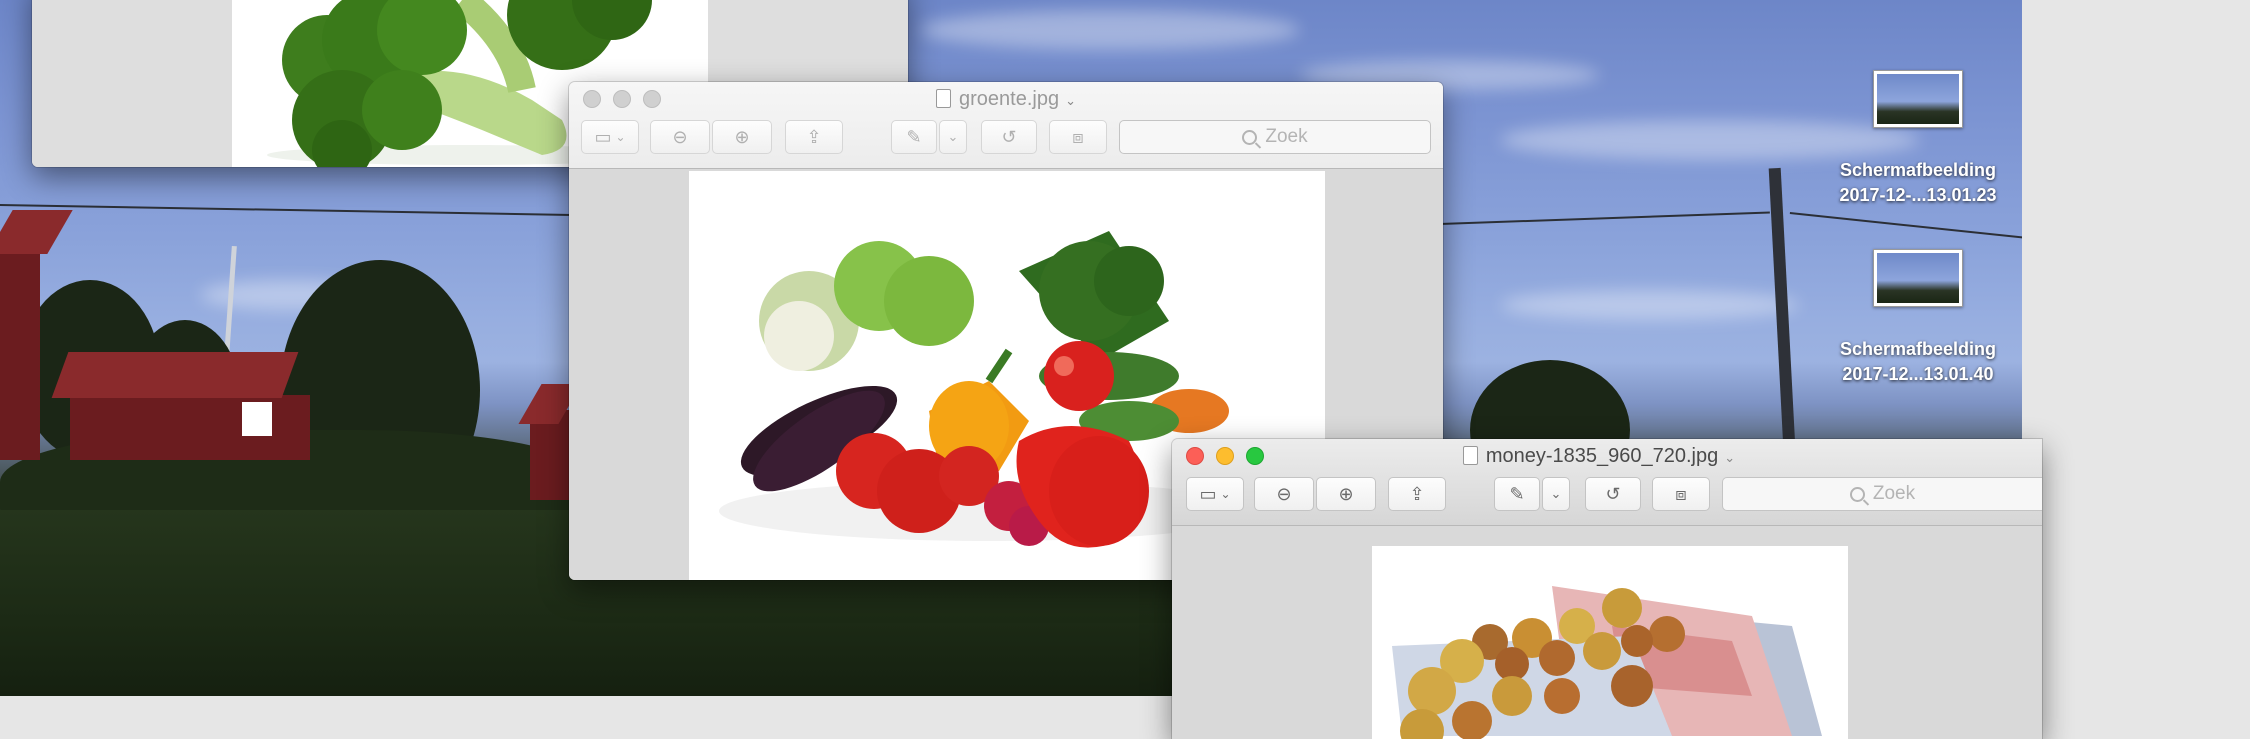 Image resolution: width=2250 pixels, height=739 pixels. I want to click on window-title: money-1835_960_720.jpg ⌄, so click(1607, 456).